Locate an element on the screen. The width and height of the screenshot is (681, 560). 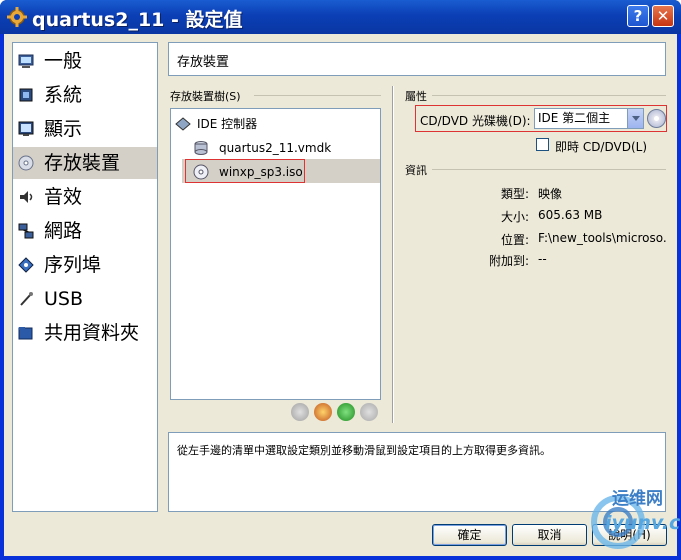
title-bar: quartus2_11 - 設定值 ? ✕ is located at coordinates (340, 17).